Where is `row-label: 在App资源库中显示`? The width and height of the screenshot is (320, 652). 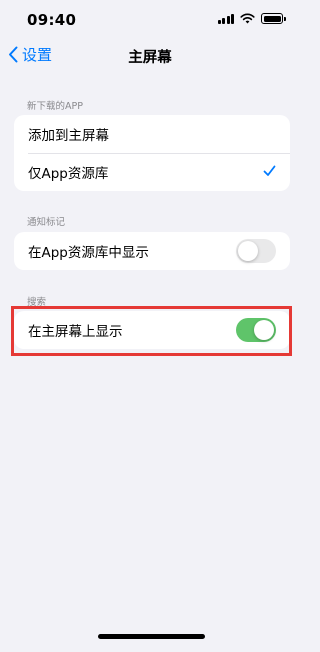 row-label: 在App资源库中显示 is located at coordinates (88, 253).